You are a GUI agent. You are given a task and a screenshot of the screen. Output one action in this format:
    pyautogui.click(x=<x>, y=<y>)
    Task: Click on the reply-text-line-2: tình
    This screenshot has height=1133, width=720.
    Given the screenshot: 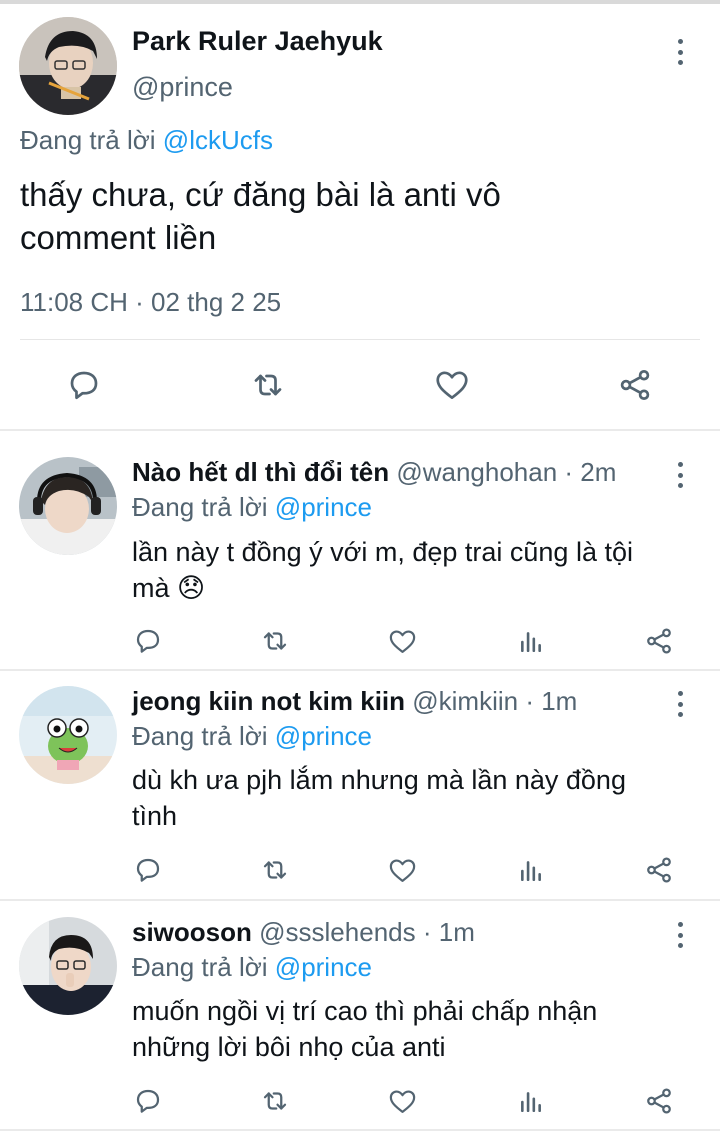 What is the action you would take?
    pyautogui.click(x=155, y=816)
    